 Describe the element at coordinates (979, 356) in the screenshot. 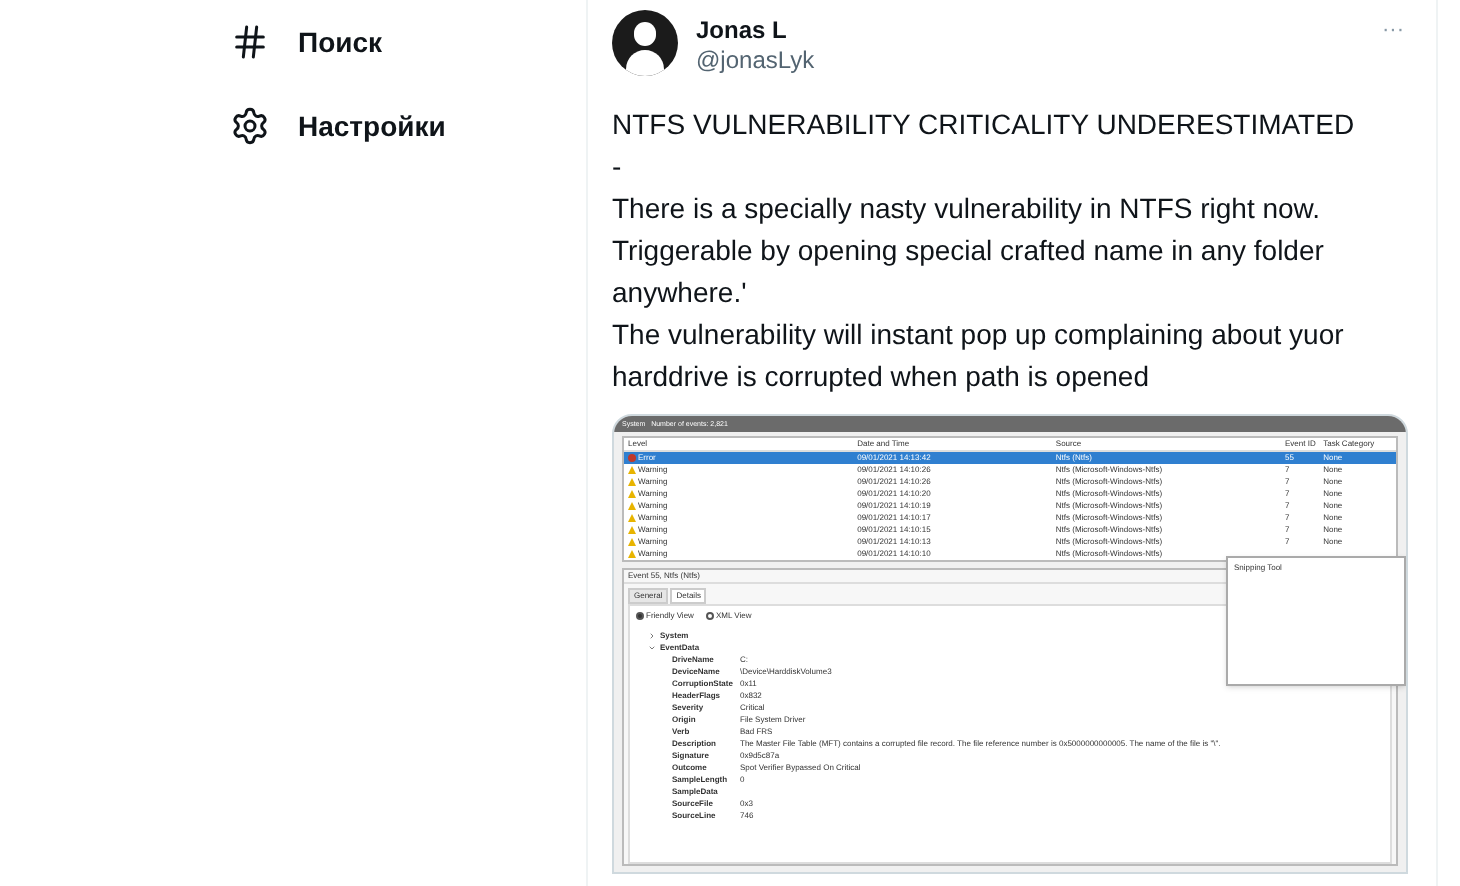

I see `tweet-text: The vulnerability will instant pop up complaining about yuor harddrive is corrupted when path is opened` at that location.